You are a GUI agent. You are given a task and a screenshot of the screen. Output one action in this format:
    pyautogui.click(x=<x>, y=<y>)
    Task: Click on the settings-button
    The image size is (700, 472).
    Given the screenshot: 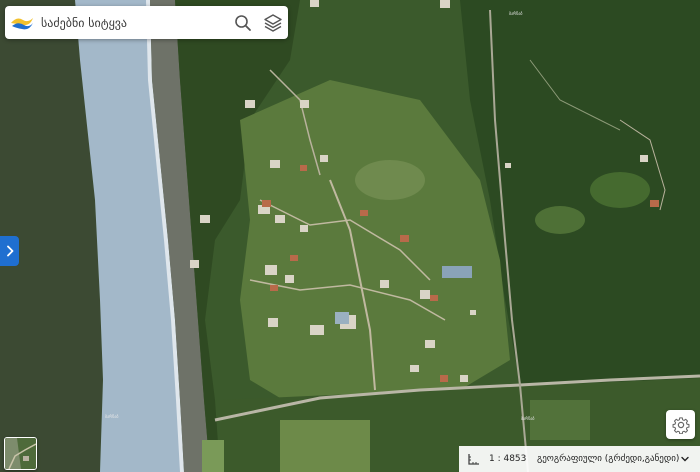 What is the action you would take?
    pyautogui.click(x=680, y=424)
    